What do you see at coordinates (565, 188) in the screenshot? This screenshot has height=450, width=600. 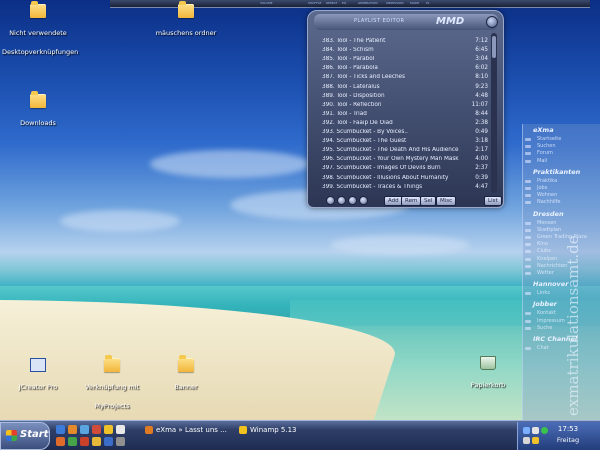 I see `exma-link: Jobs` at bounding box center [565, 188].